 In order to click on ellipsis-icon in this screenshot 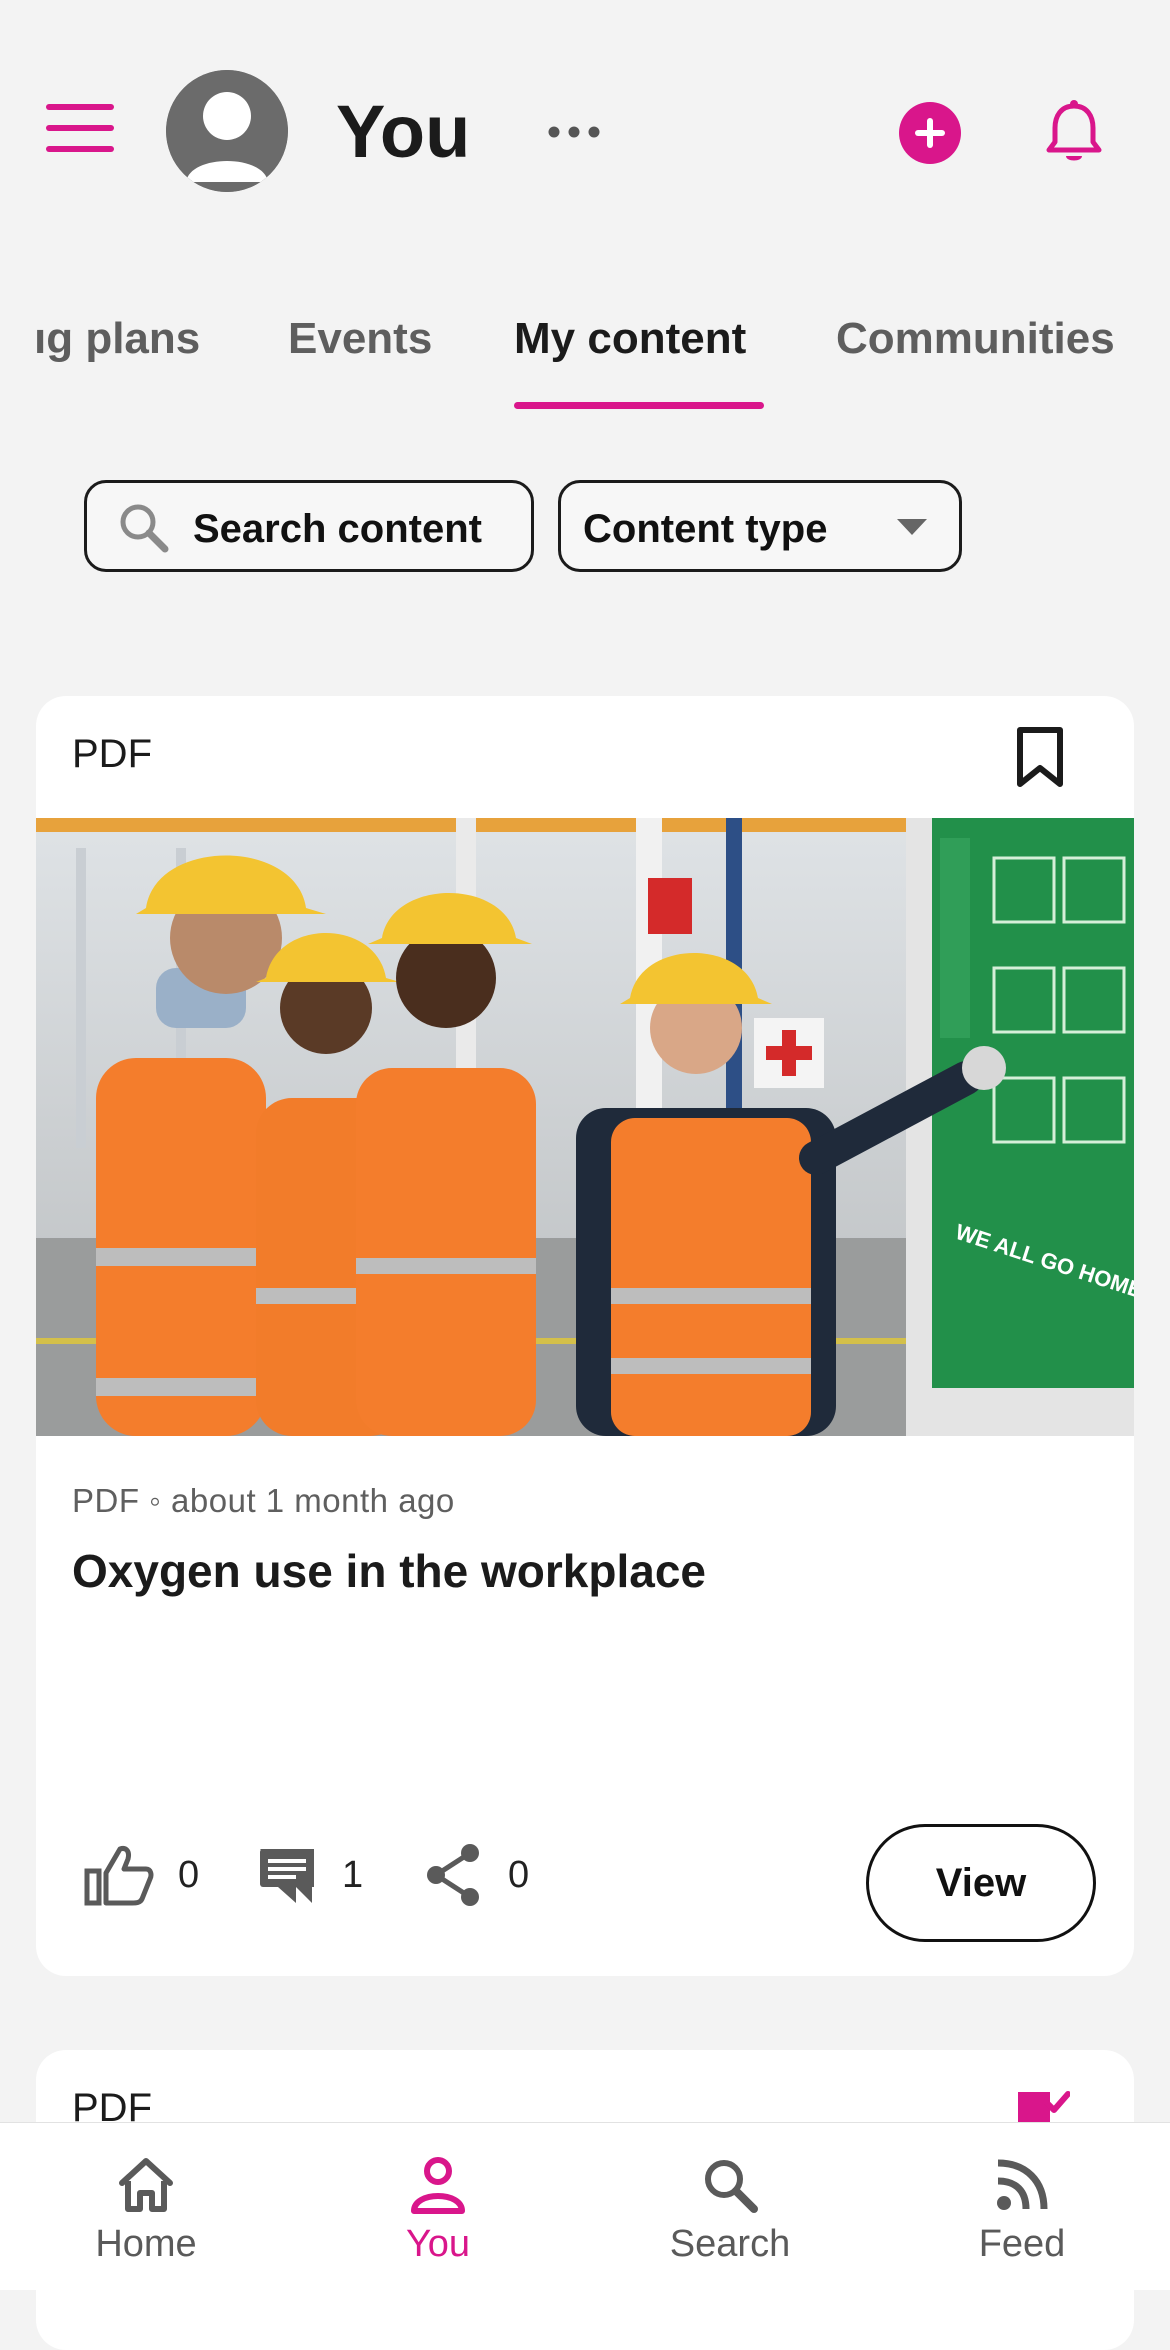, I will do `click(574, 132)`.